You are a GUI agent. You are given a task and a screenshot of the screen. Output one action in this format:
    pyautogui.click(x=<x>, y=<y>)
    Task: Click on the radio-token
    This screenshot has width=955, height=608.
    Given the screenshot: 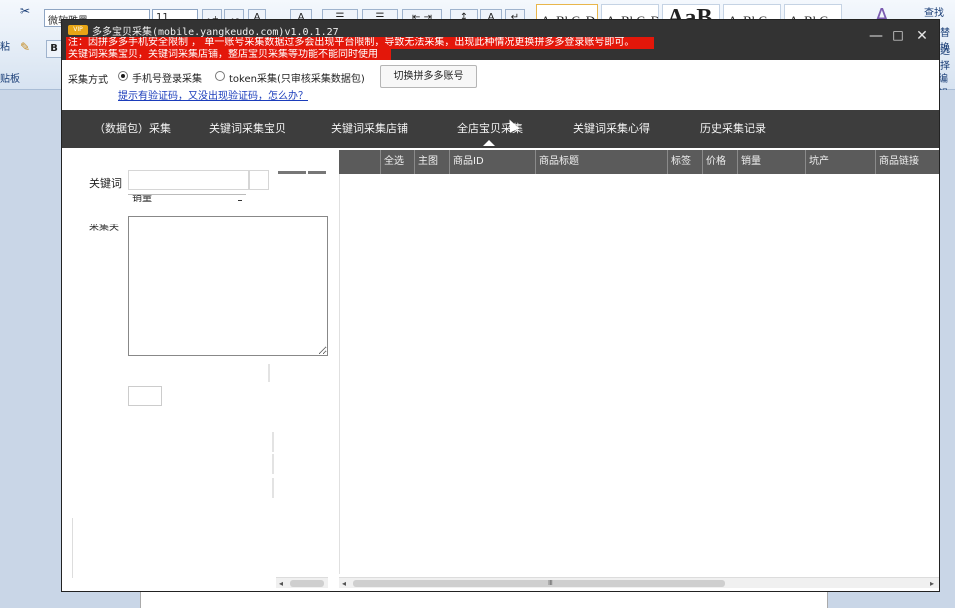 What is the action you would take?
    pyautogui.click(x=220, y=76)
    